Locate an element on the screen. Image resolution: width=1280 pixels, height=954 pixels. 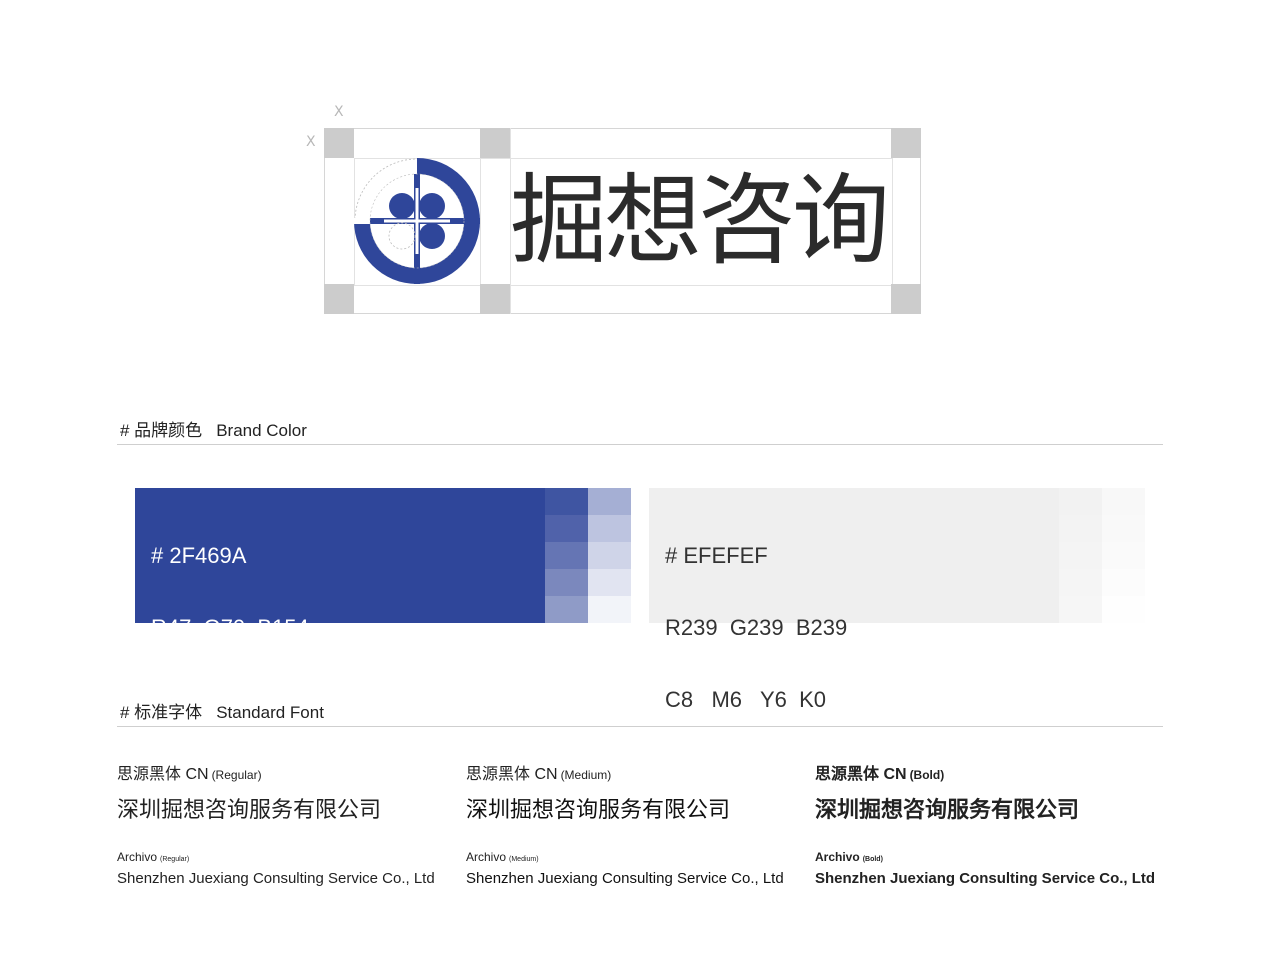
en-font-weight: (Regular) is located at coordinates (175, 859).